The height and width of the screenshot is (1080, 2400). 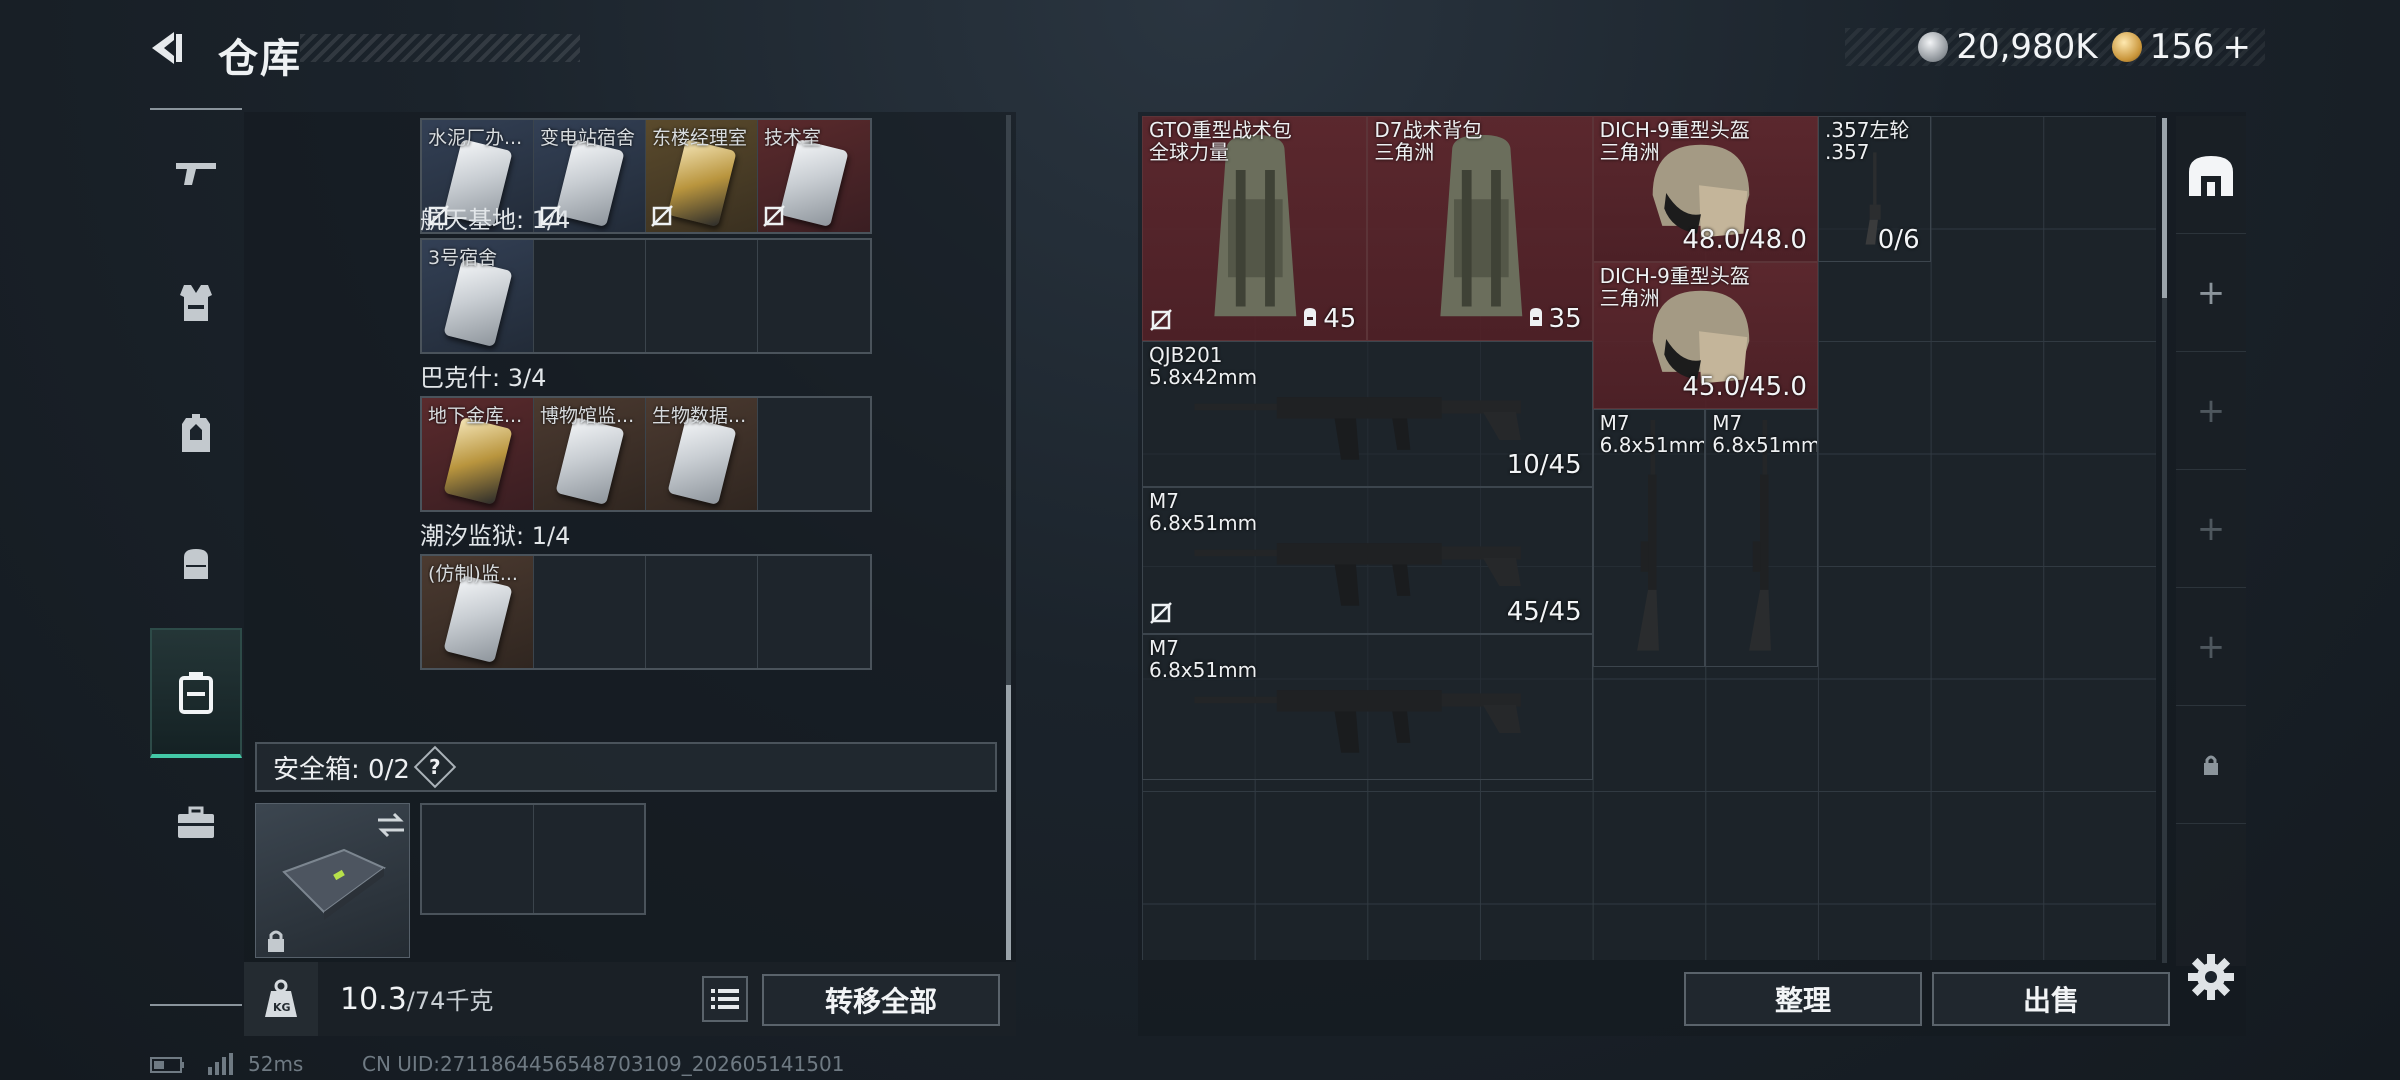 What do you see at coordinates (1255, 228) in the screenshot?
I see `stash-item: GTO重型战术包 全球力量 45` at bounding box center [1255, 228].